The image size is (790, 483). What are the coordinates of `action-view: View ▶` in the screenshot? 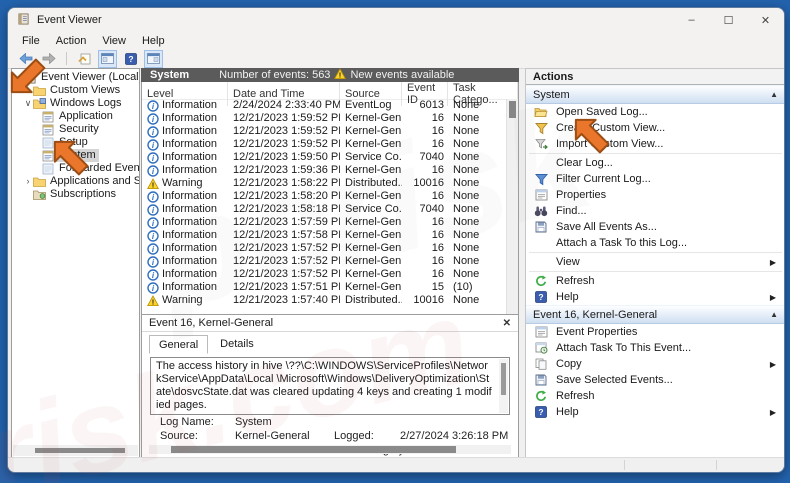 It's located at (655, 262).